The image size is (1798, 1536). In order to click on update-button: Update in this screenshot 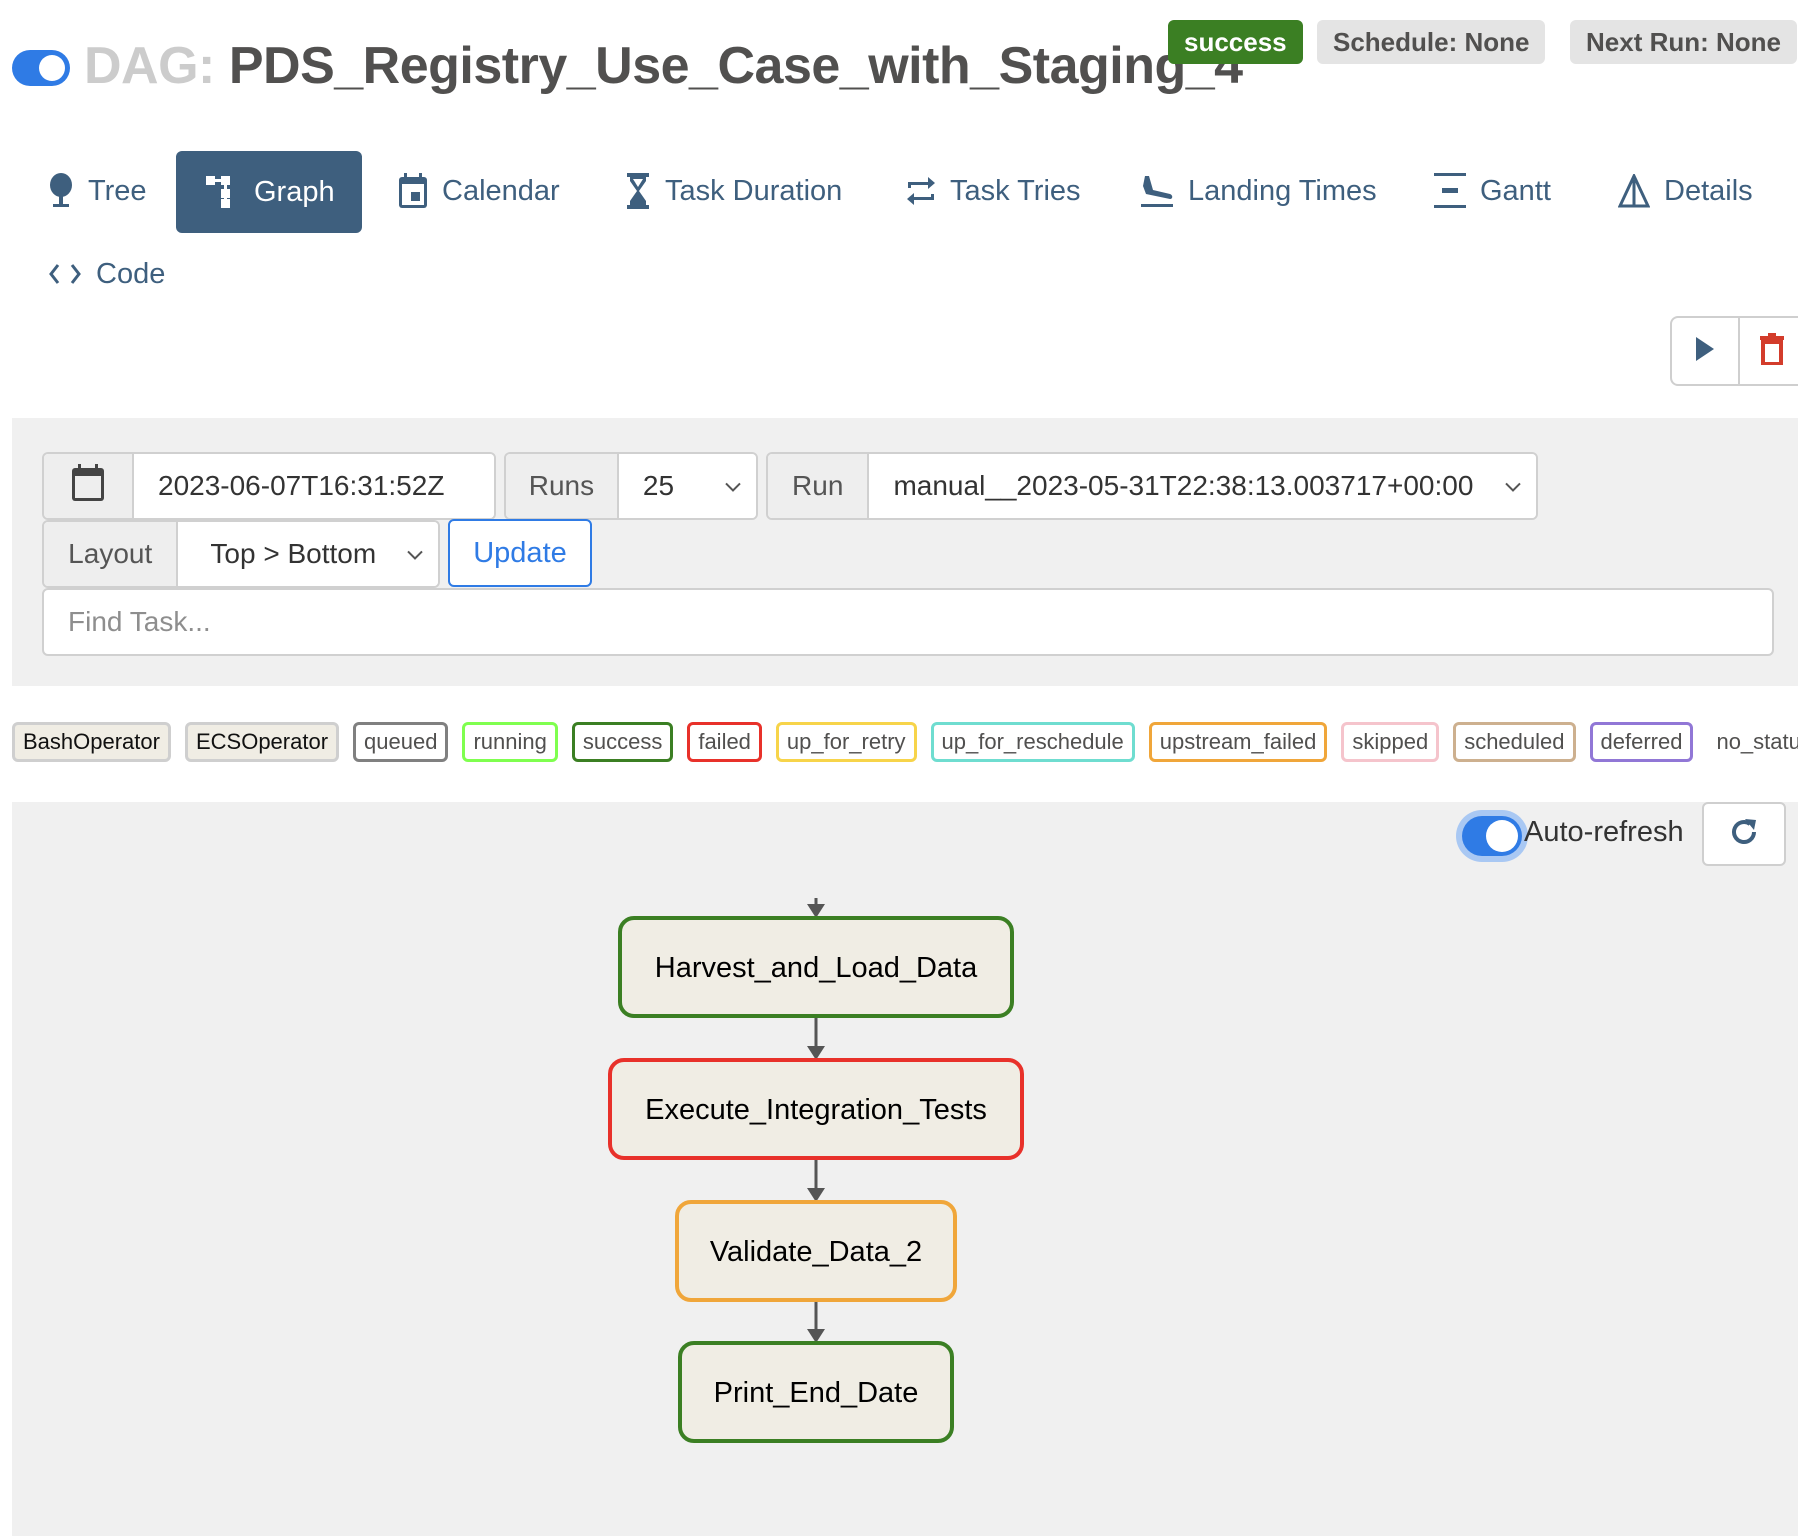, I will do `click(520, 553)`.